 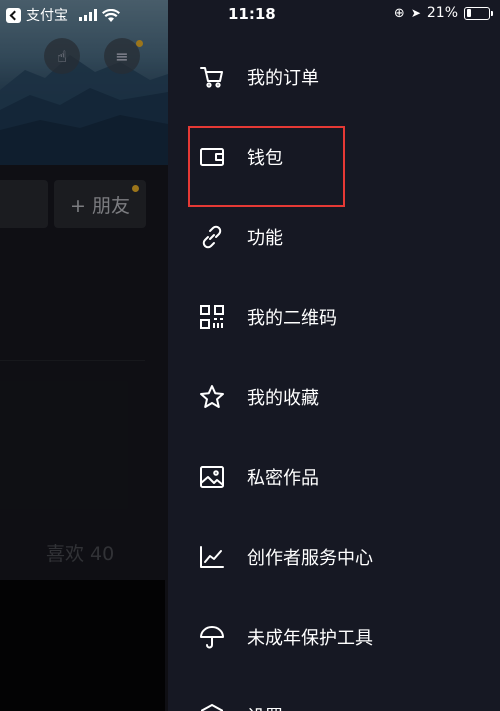 What do you see at coordinates (415, 13) in the screenshot?
I see `location-icon: ➤` at bounding box center [415, 13].